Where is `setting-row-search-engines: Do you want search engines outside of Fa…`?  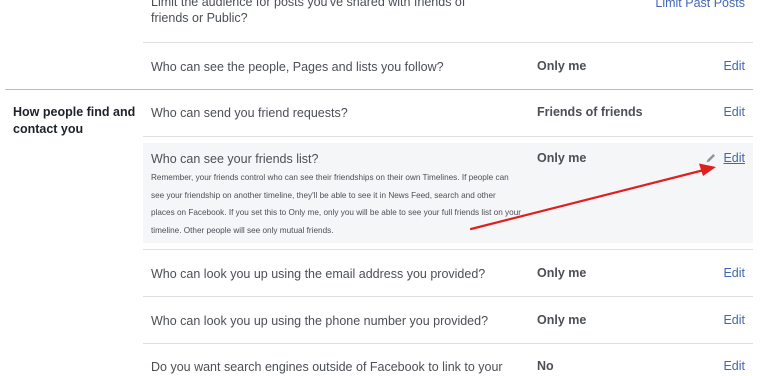 setting-row-search-engines: Do you want search engines outside of Fa… is located at coordinates (448, 360).